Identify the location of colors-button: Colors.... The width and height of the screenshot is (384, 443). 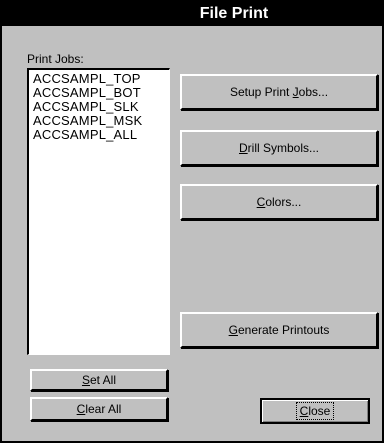
(279, 202).